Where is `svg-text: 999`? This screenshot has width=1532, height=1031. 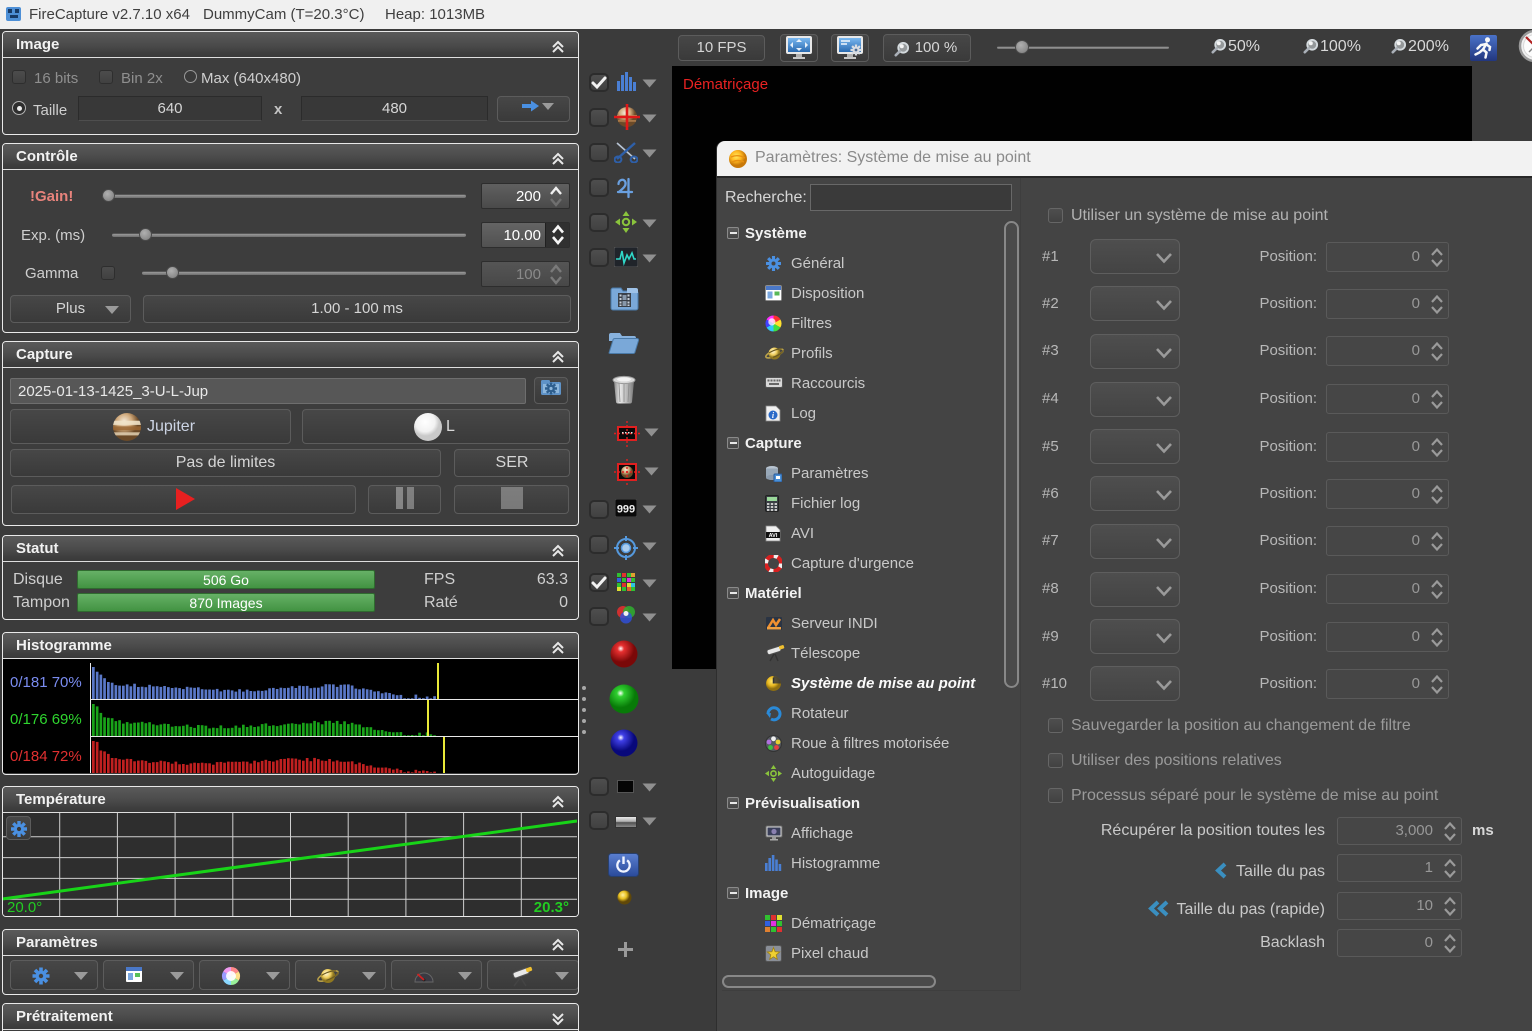 svg-text: 999 is located at coordinates (626, 510).